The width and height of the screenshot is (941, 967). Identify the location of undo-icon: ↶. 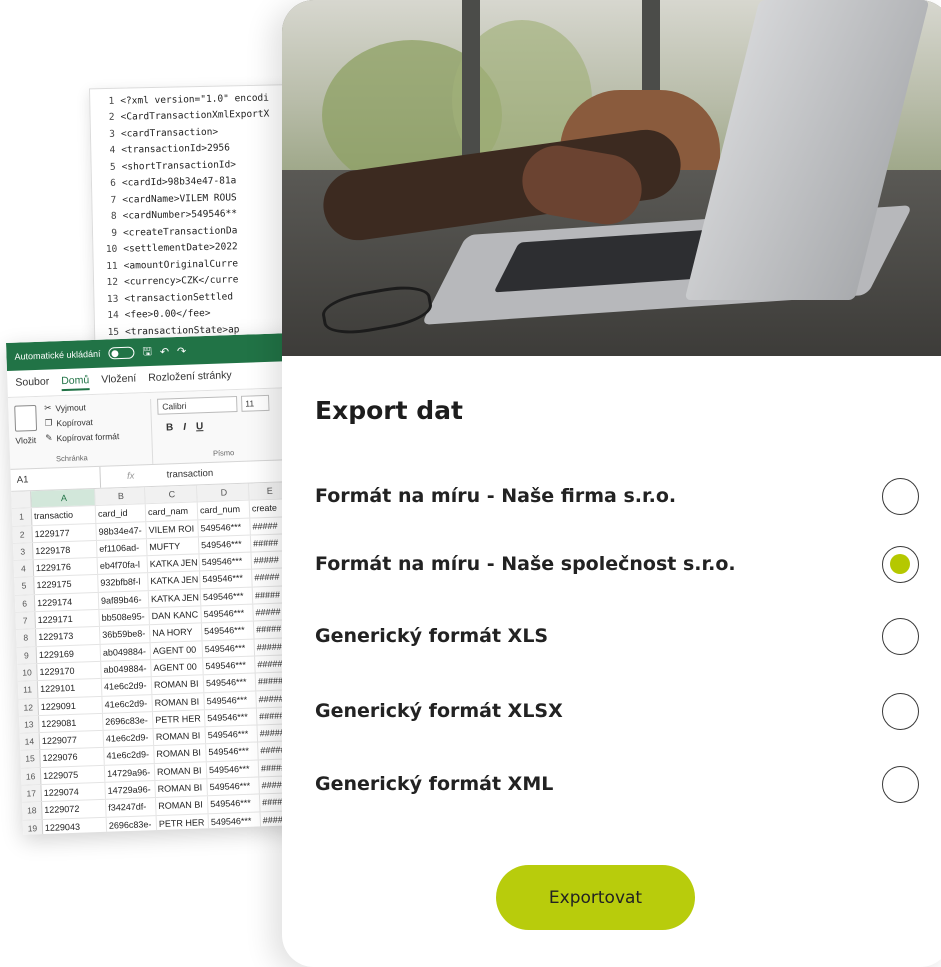
(164, 352).